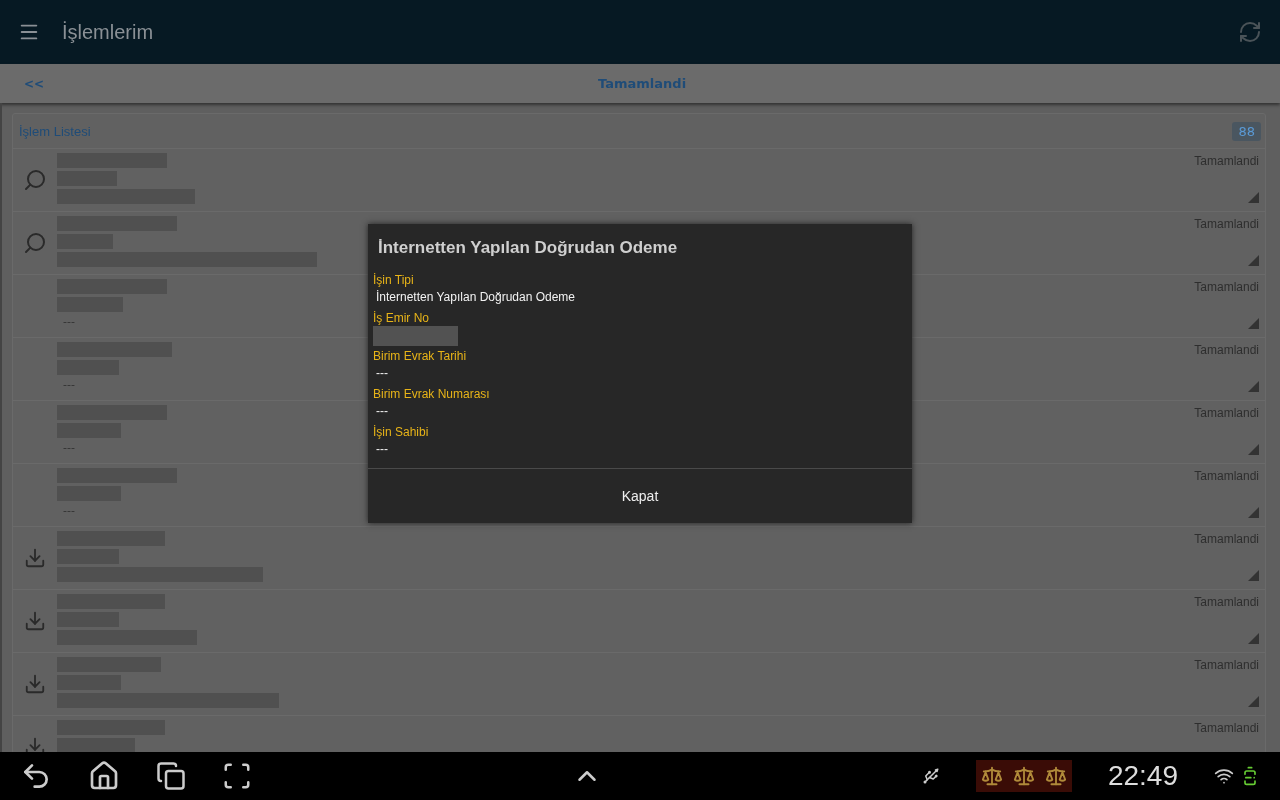  I want to click on field-label: Birim Evrak Tarihi, so click(420, 356).